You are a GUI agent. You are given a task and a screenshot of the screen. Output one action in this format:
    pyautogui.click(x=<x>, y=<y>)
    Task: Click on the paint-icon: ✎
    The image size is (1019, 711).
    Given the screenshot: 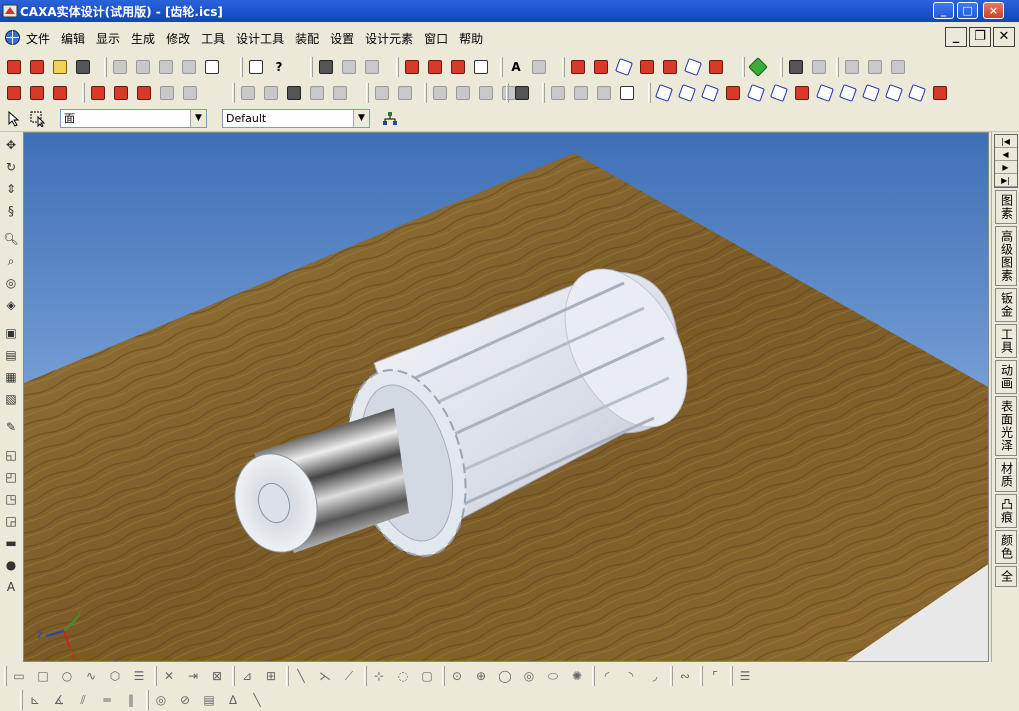 What is the action you would take?
    pyautogui.click(x=11, y=427)
    